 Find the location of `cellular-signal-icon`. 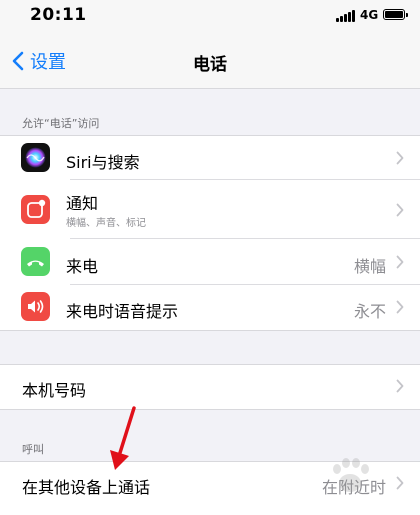

cellular-signal-icon is located at coordinates (346, 16).